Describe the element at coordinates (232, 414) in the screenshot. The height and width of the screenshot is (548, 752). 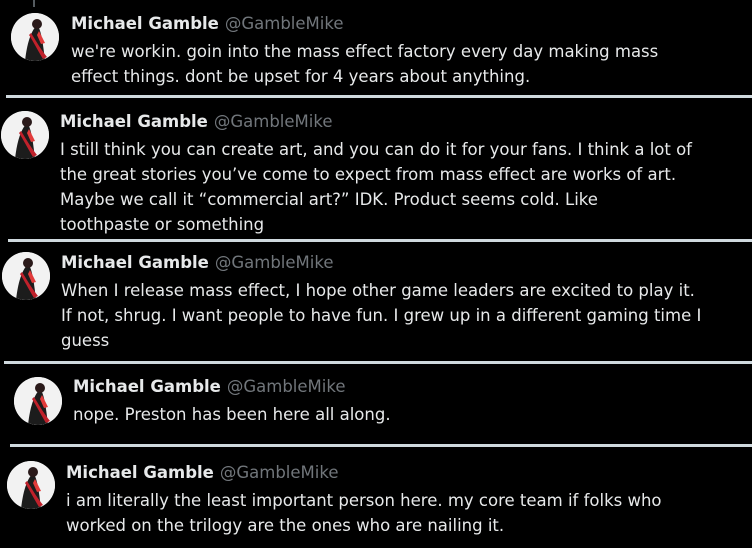
I see `tweet-text: nope. Preston has been here all along.` at that location.